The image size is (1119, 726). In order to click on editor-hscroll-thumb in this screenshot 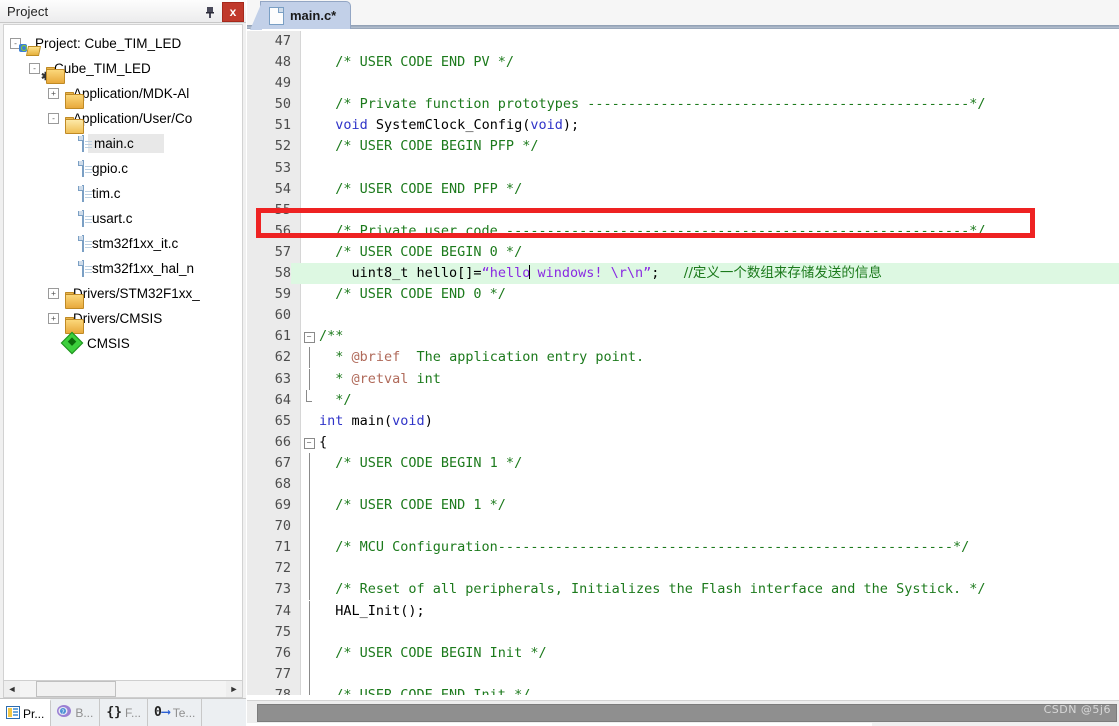, I will do `click(687, 713)`.